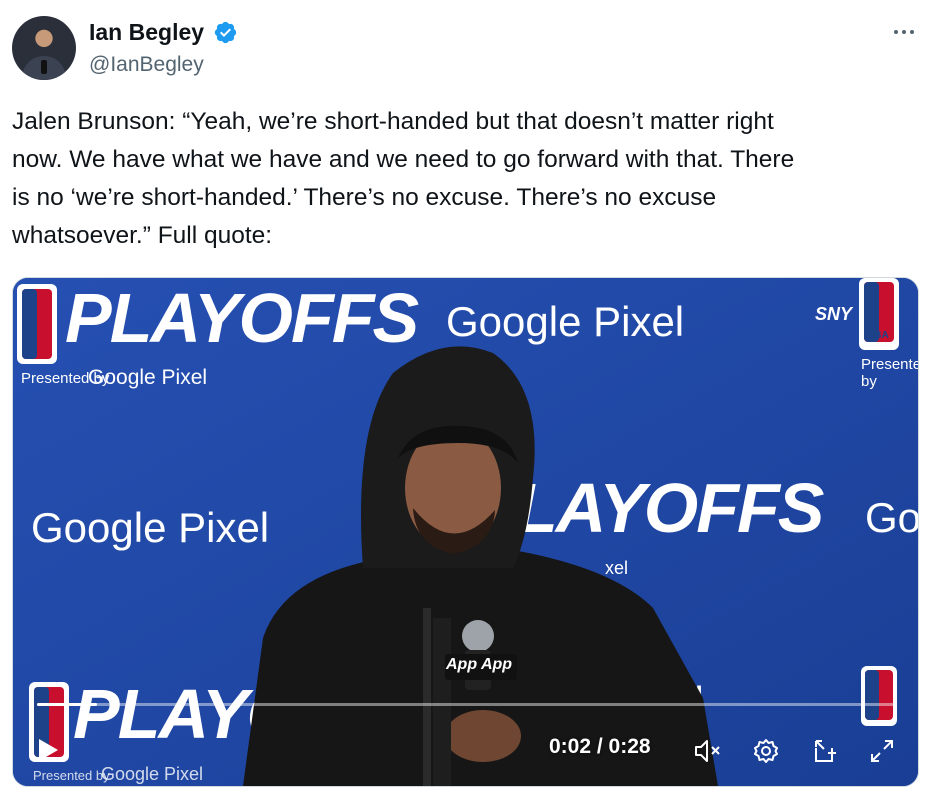 The width and height of the screenshot is (944, 798). What do you see at coordinates (479, 664) in the screenshot?
I see `mic-flag-label: App App` at bounding box center [479, 664].